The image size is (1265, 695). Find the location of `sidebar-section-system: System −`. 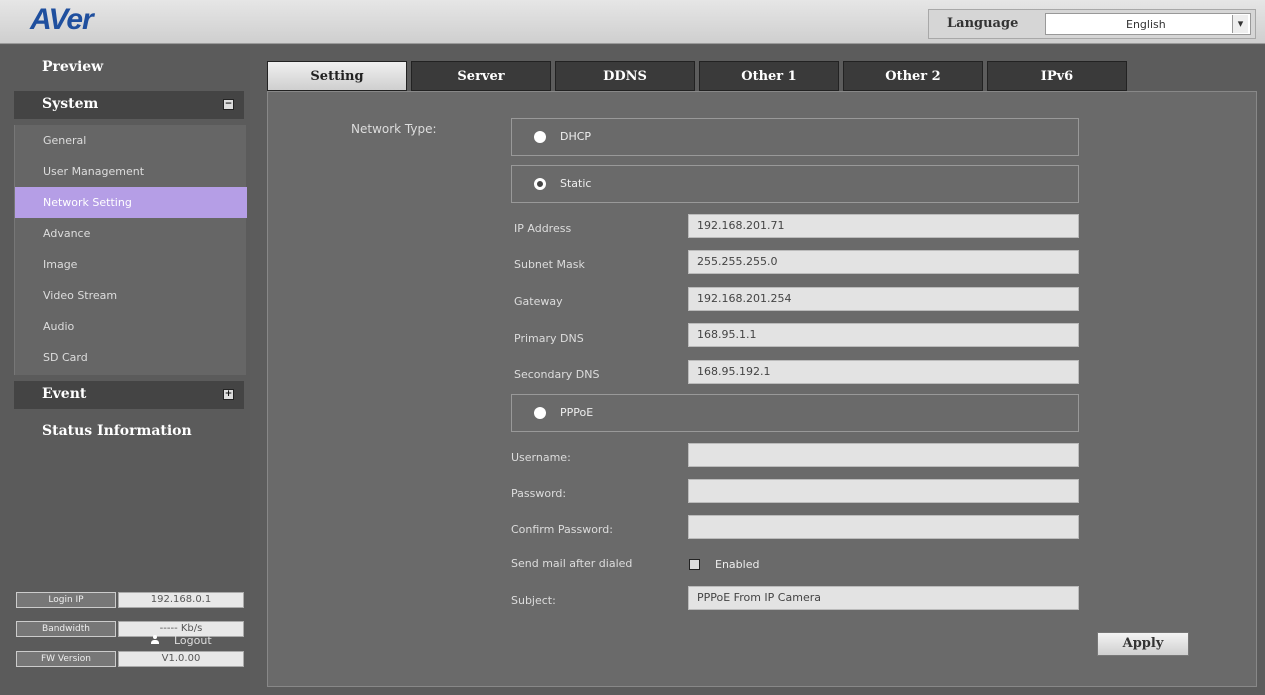

sidebar-section-system: System − is located at coordinates (129, 105).